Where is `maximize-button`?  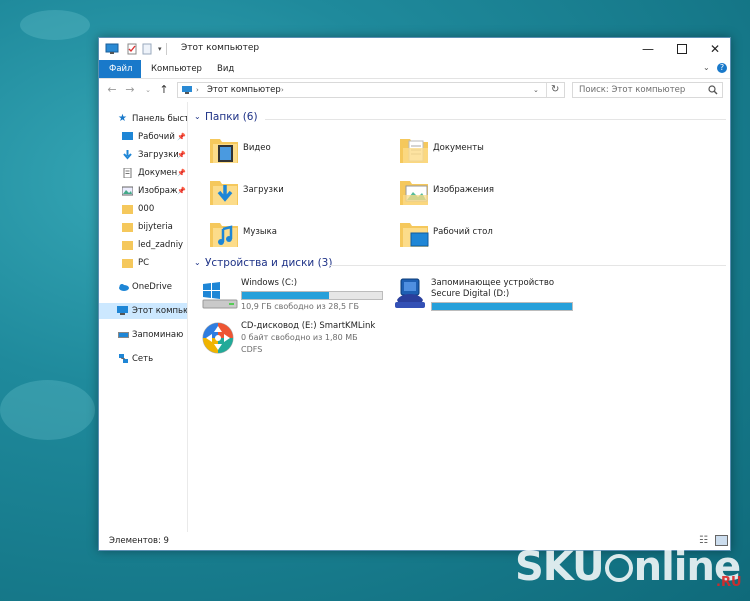 maximize-button is located at coordinates (682, 49).